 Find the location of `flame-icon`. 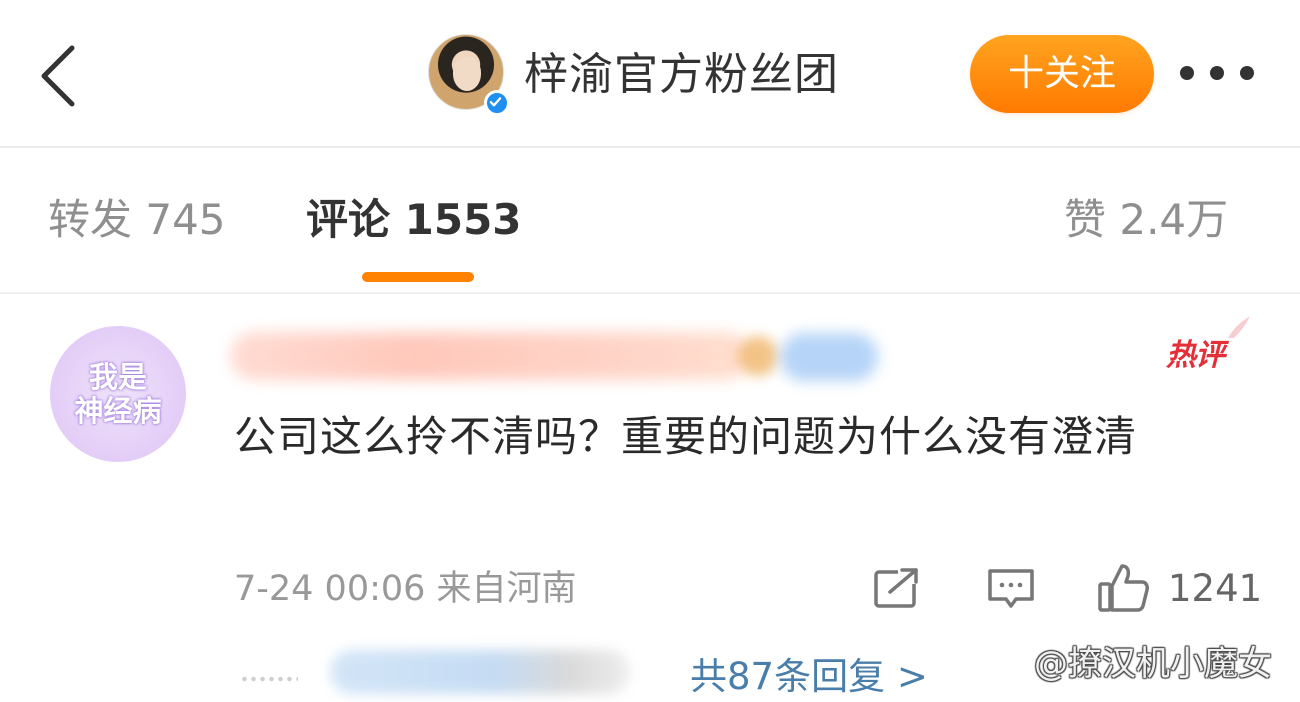

flame-icon is located at coordinates (1239, 327).